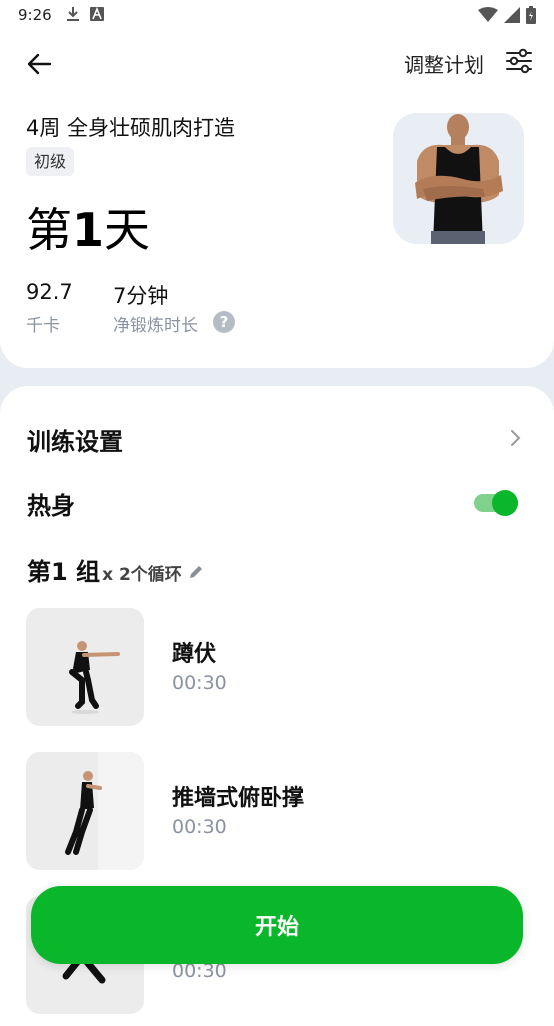 Image resolution: width=554 pixels, height=1026 pixels. Describe the element at coordinates (512, 15) in the screenshot. I see `signal-icon` at that location.